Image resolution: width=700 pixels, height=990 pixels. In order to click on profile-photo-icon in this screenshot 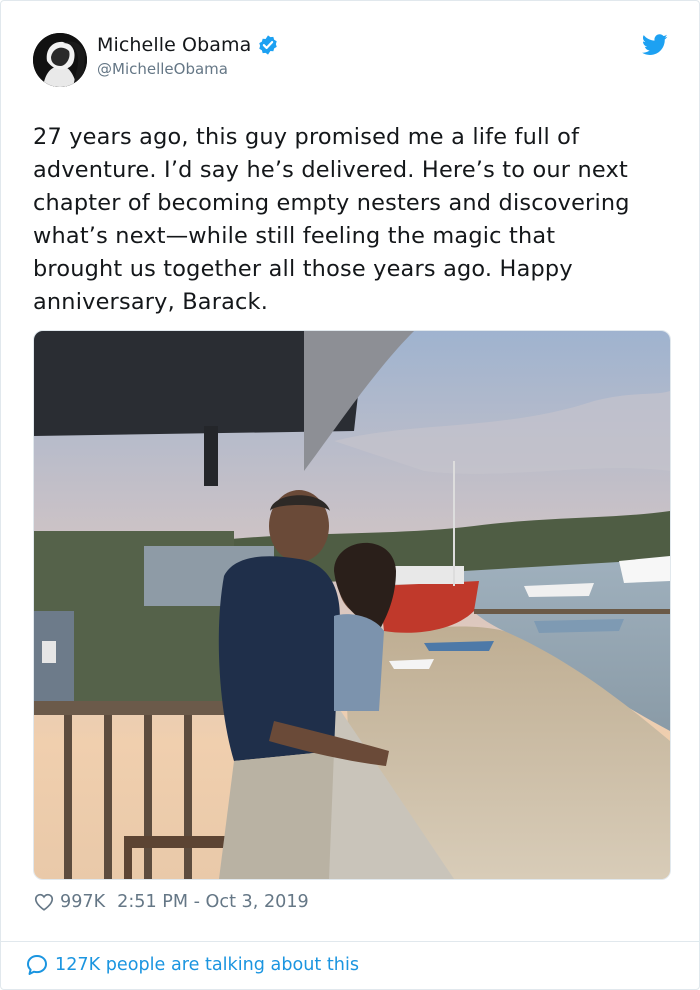, I will do `click(60, 60)`.